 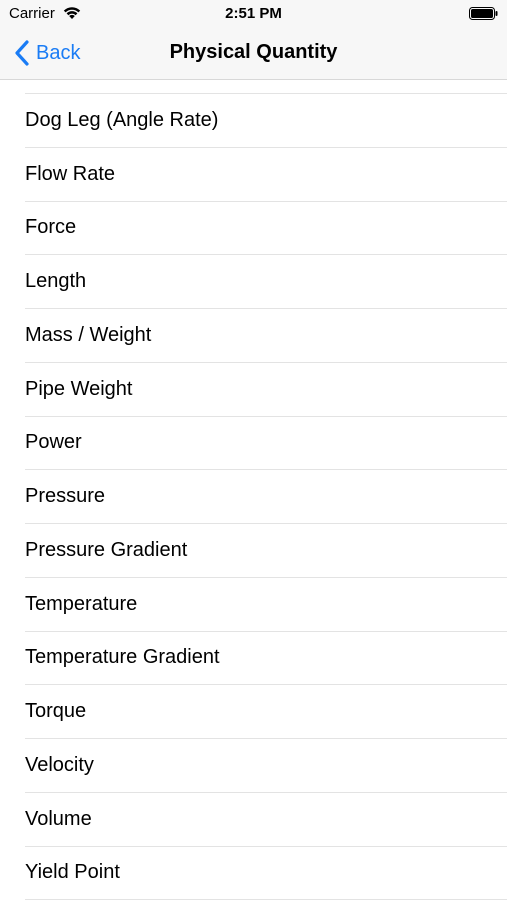 What do you see at coordinates (266, 712) in the screenshot?
I see `list-item: Torque` at bounding box center [266, 712].